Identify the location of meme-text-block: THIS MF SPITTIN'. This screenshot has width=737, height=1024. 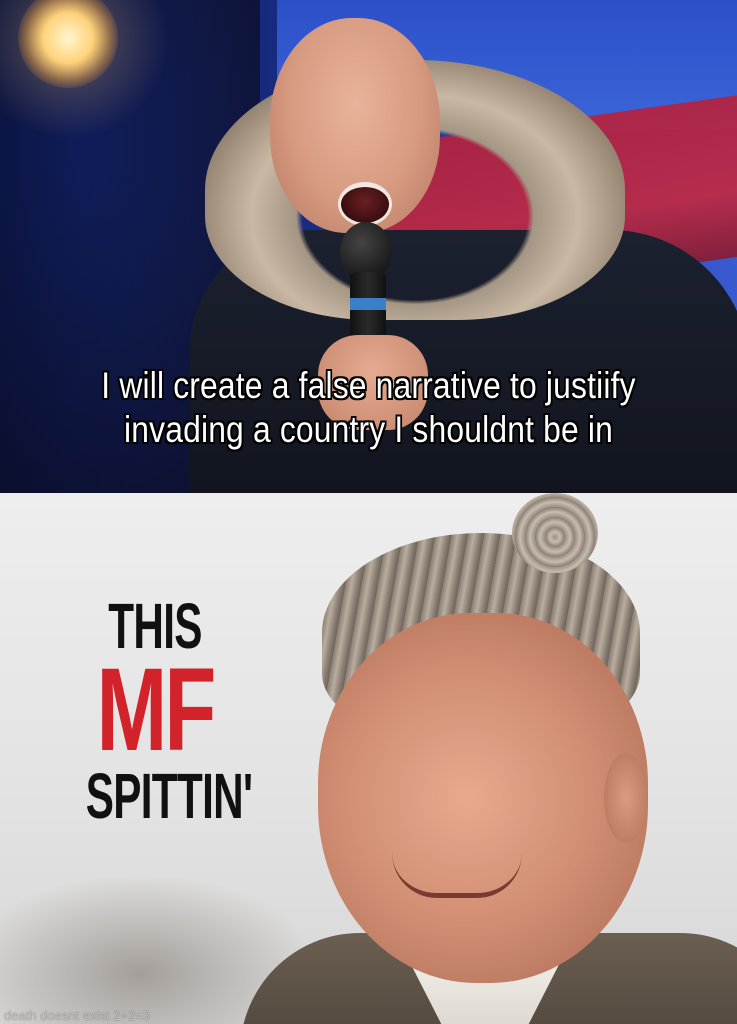
(155, 711).